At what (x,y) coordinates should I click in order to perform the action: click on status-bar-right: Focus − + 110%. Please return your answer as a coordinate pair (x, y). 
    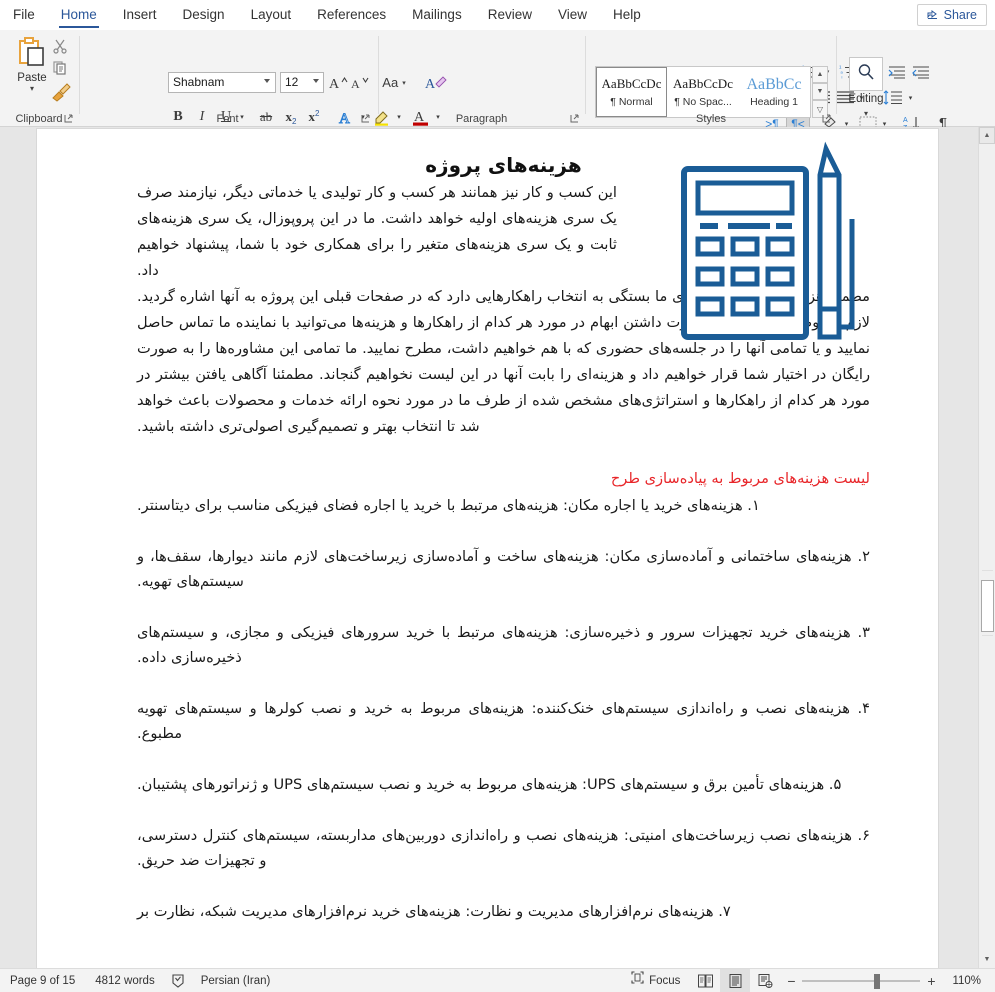
    Looking at the image, I should click on (808, 980).